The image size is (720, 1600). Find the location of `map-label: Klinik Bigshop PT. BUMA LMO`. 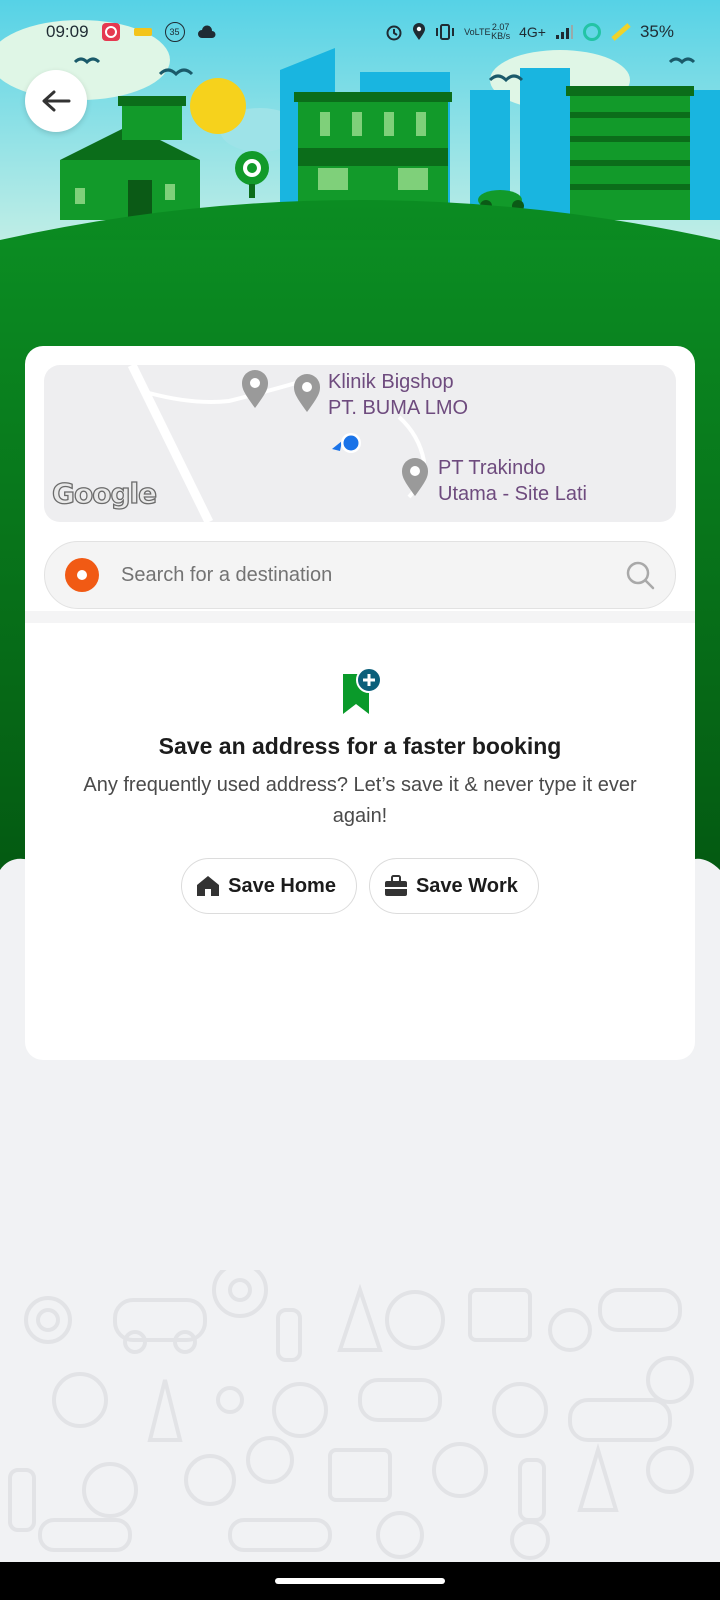

map-label: Klinik Bigshop PT. BUMA LMO is located at coordinates (398, 395).